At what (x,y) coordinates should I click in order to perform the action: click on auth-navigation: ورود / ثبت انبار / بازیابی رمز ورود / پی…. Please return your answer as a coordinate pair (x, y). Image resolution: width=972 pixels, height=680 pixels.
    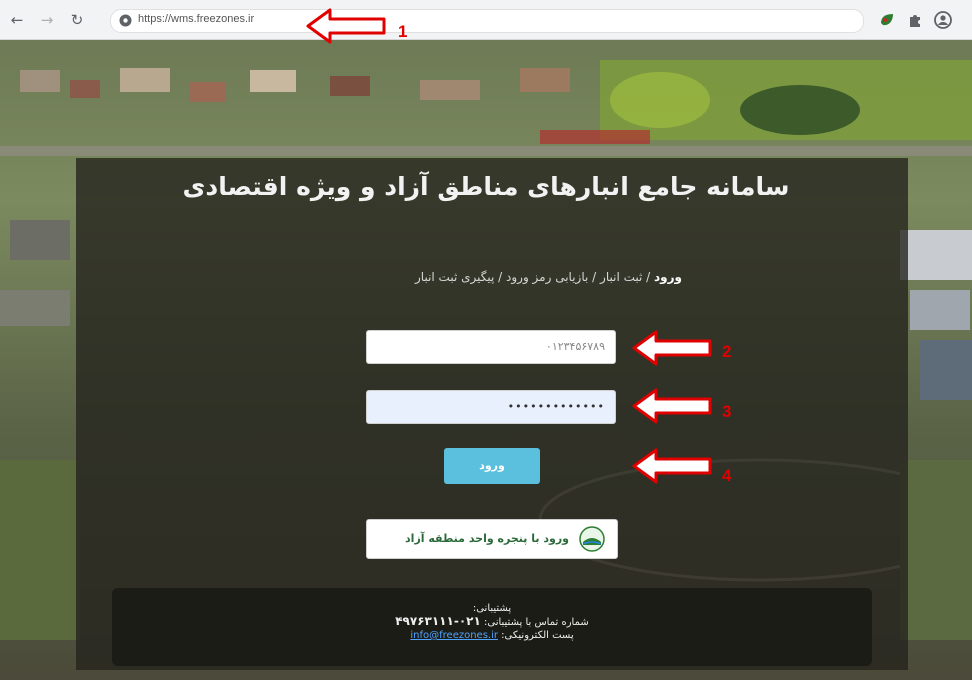
    Looking at the image, I should click on (548, 277).